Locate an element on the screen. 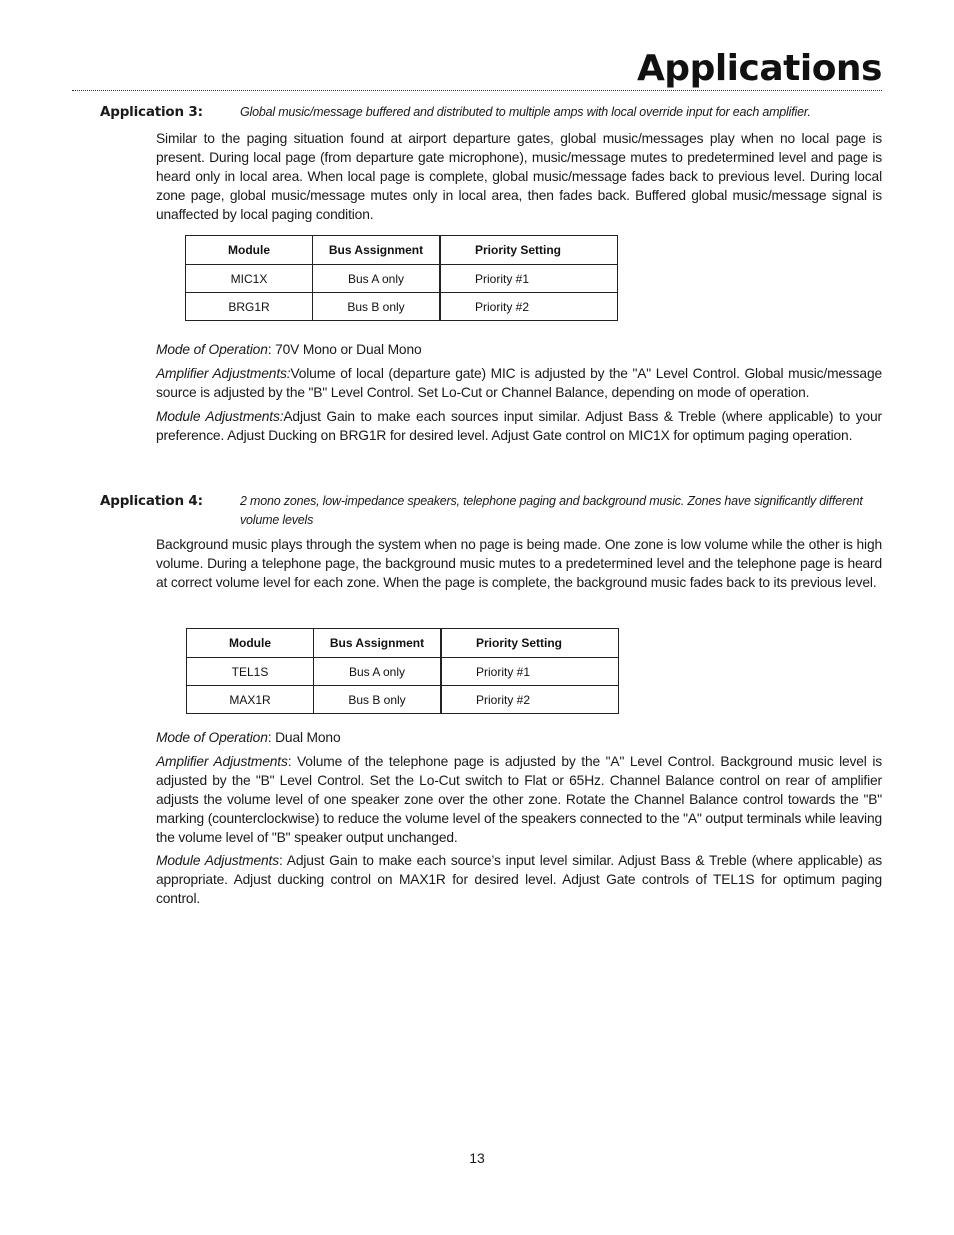 This screenshot has height=1235, width=954. cell-module: MIC1X is located at coordinates (249, 278).